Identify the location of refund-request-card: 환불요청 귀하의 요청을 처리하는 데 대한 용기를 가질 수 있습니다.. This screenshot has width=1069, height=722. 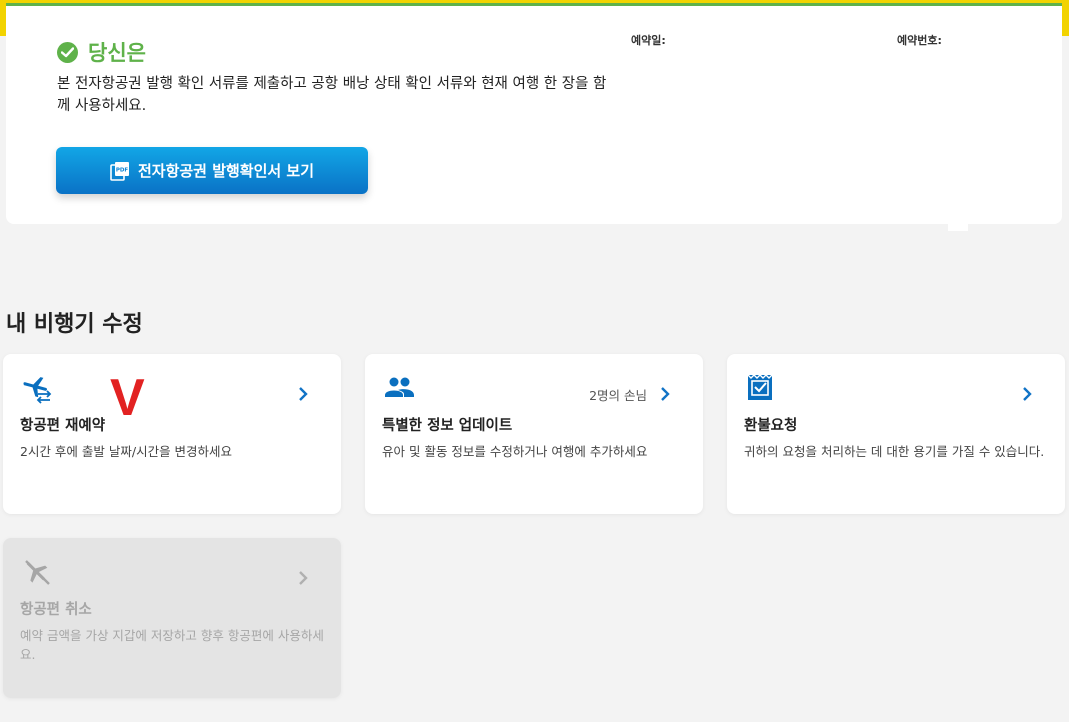
(896, 434).